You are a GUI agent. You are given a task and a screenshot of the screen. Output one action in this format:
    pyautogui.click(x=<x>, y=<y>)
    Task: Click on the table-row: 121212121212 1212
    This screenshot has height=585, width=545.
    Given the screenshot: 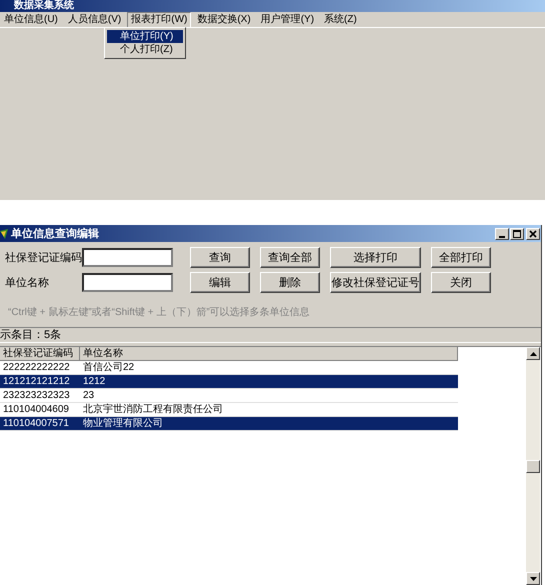 What is the action you would take?
    pyautogui.click(x=229, y=382)
    